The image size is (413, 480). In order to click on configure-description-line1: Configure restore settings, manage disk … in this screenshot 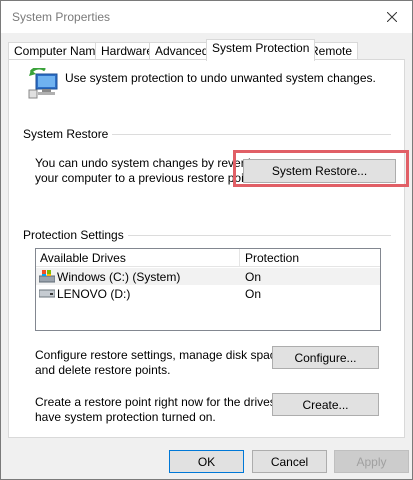, I will do `click(160, 355)`.